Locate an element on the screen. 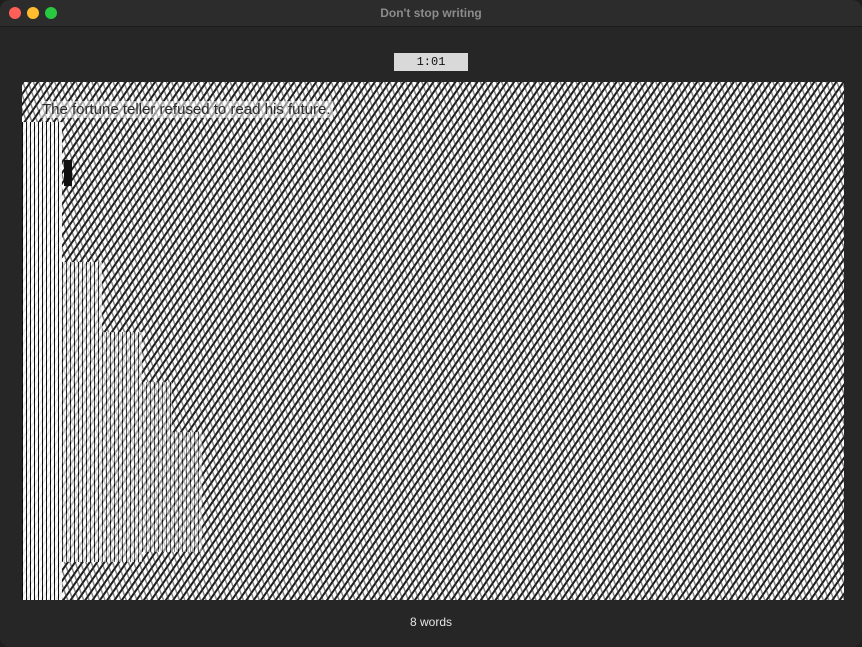 The width and height of the screenshot is (862, 647). countdown-timer: 1:01 is located at coordinates (431, 62).